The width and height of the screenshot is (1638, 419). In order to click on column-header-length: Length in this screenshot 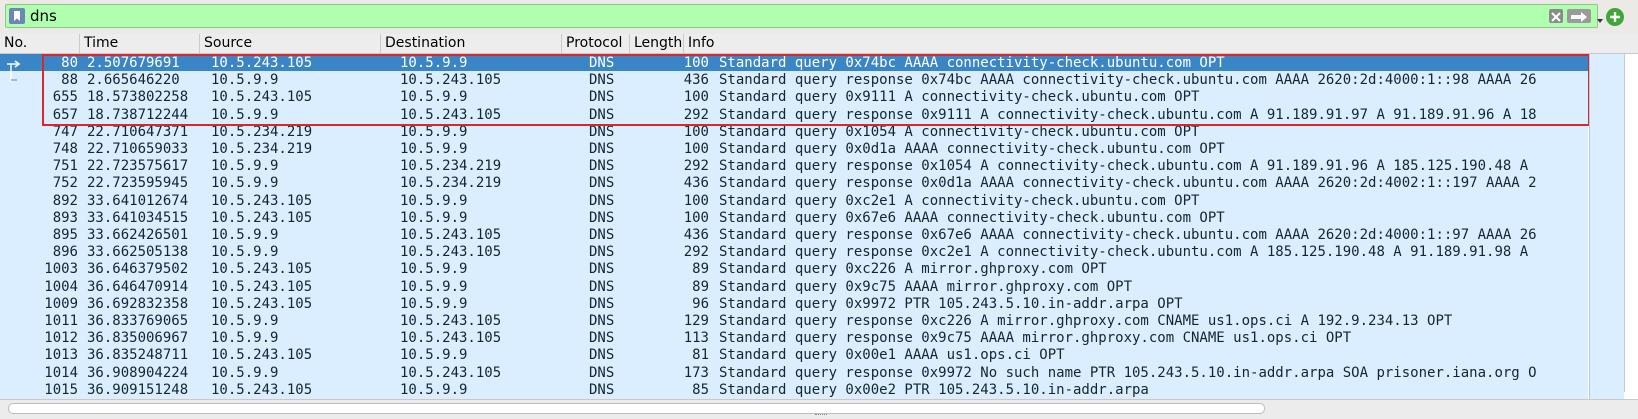, I will do `click(657, 43)`.